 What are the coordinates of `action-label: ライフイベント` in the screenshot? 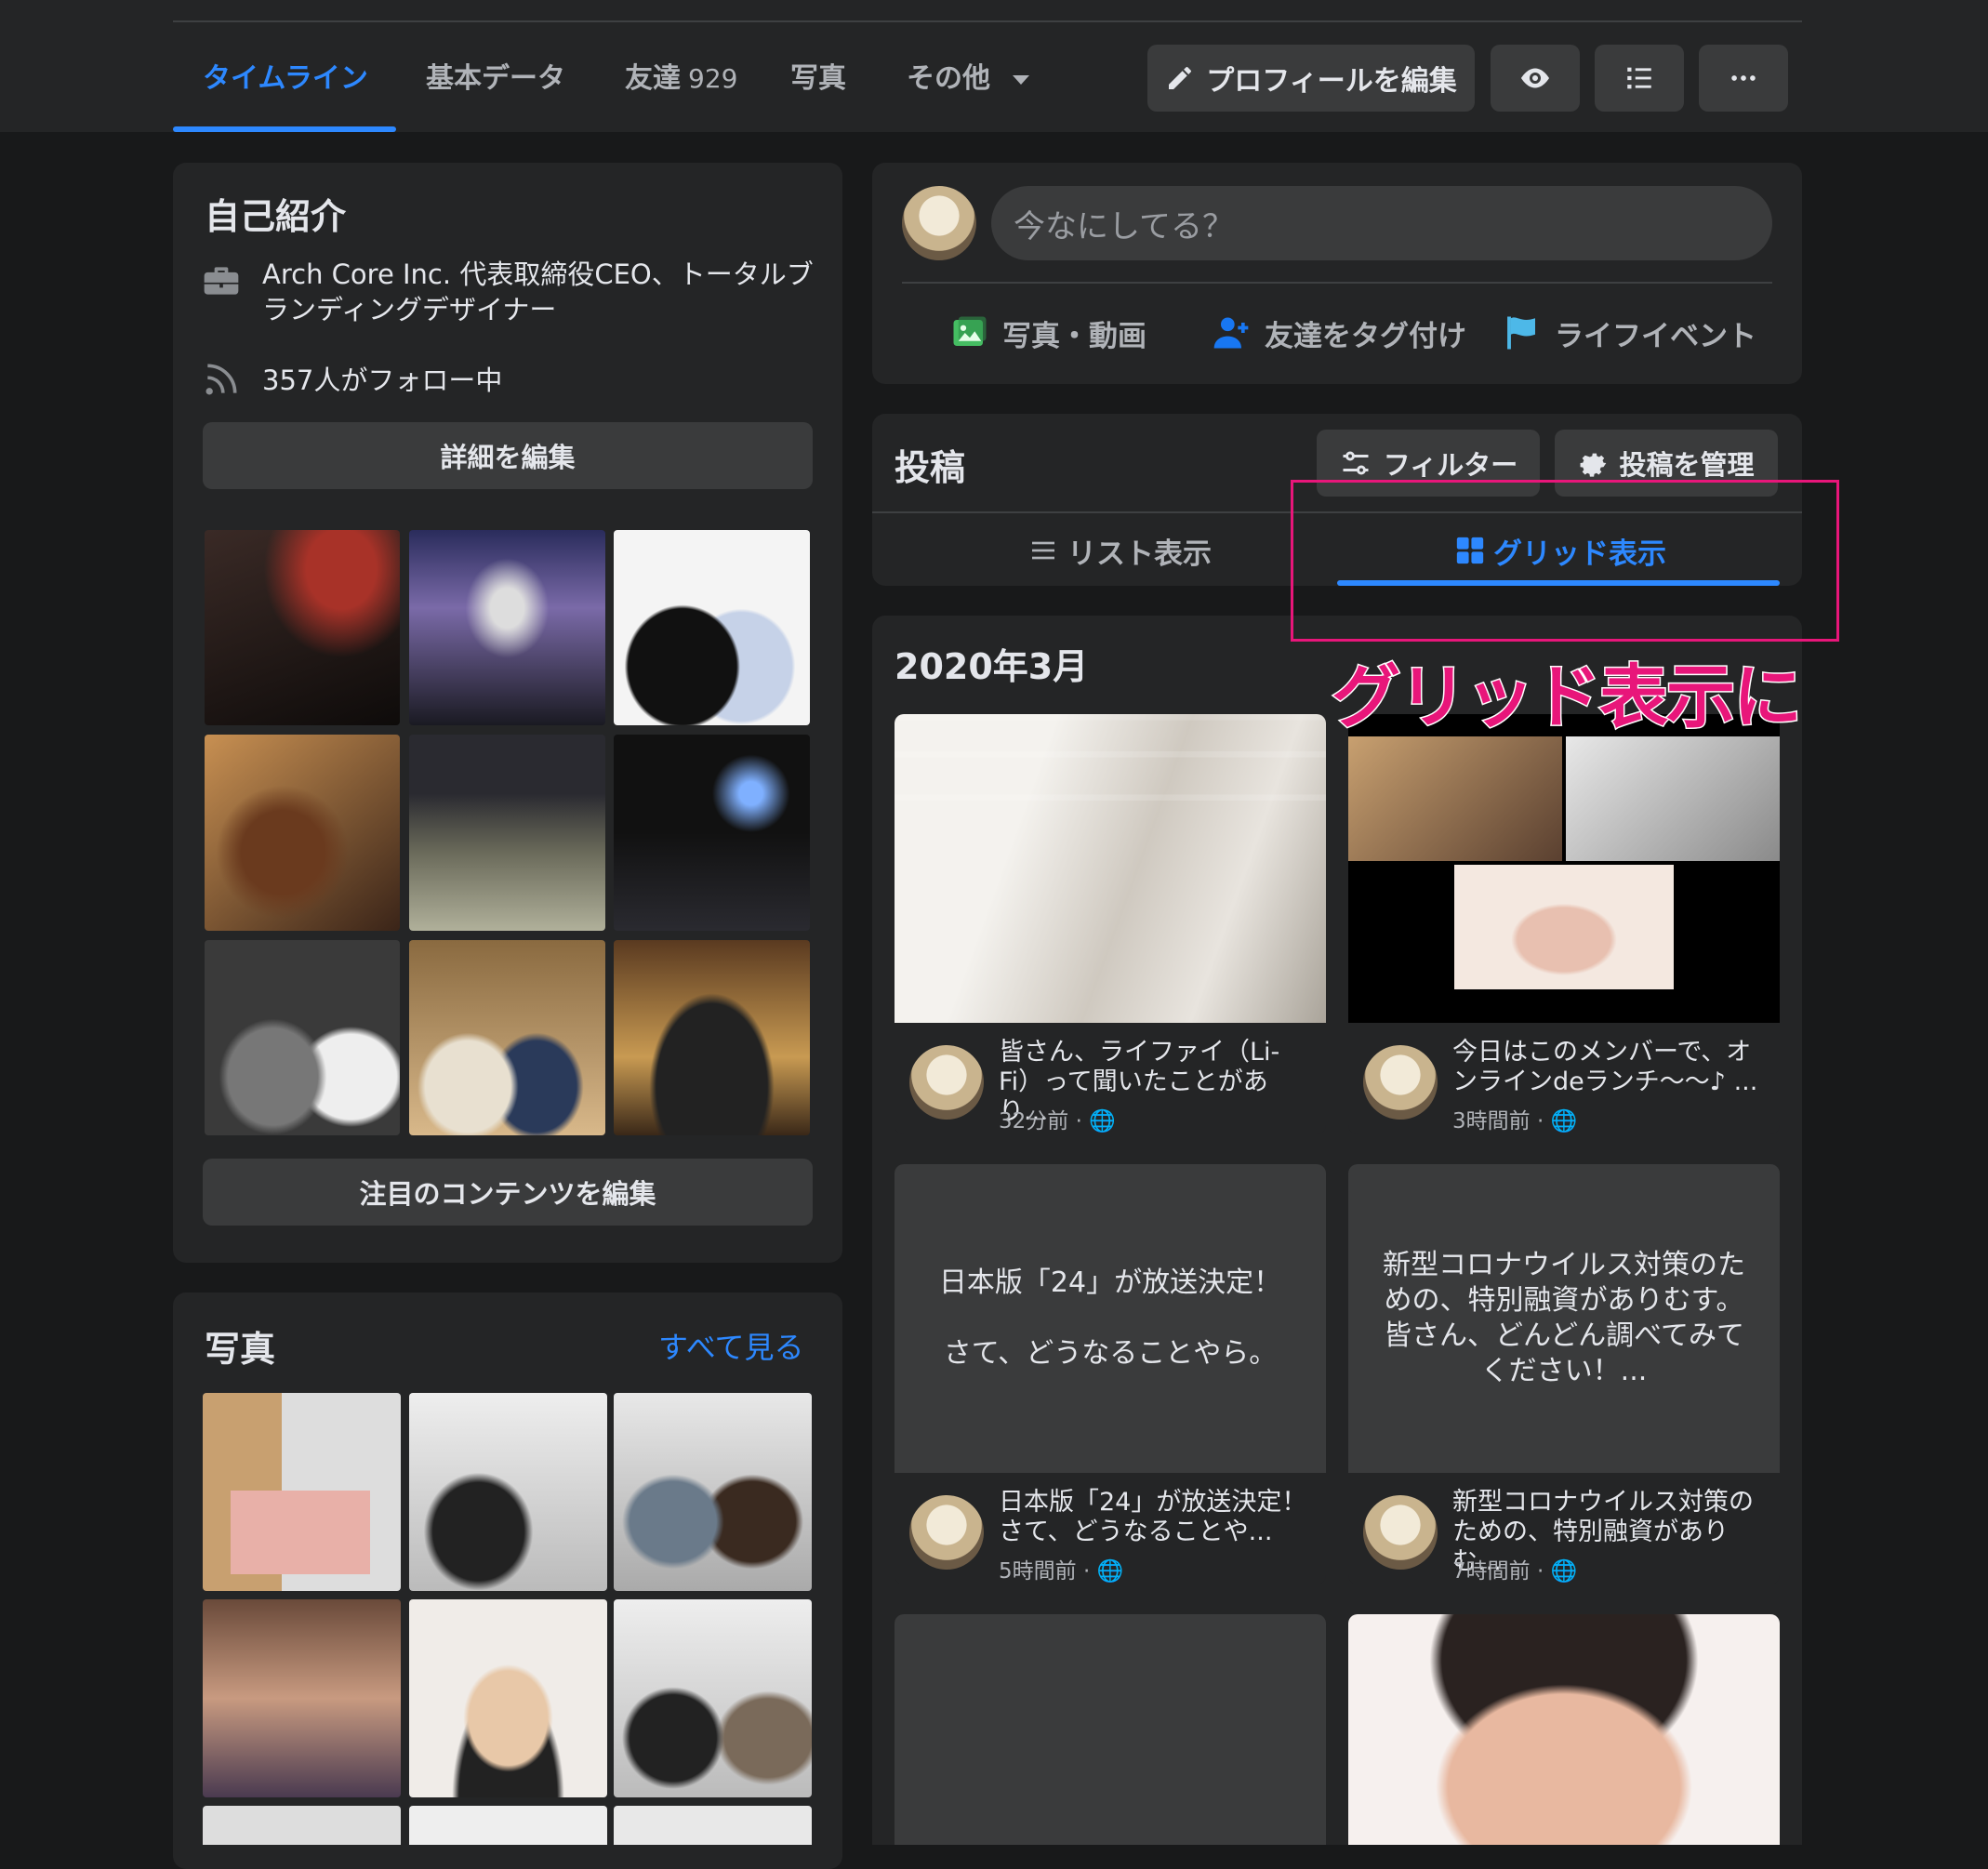 It's located at (1655, 336).